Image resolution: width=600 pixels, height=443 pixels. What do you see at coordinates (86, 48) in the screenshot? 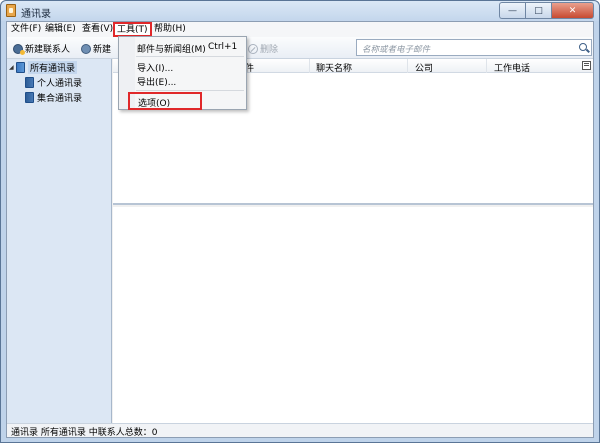
I see `new-group-icon` at bounding box center [86, 48].